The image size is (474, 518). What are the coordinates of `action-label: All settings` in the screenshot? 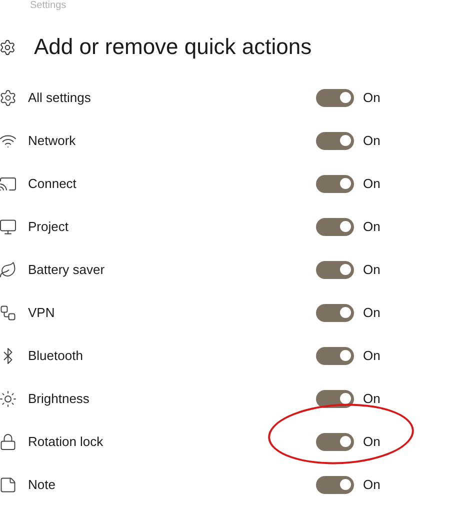 It's located at (59, 97).